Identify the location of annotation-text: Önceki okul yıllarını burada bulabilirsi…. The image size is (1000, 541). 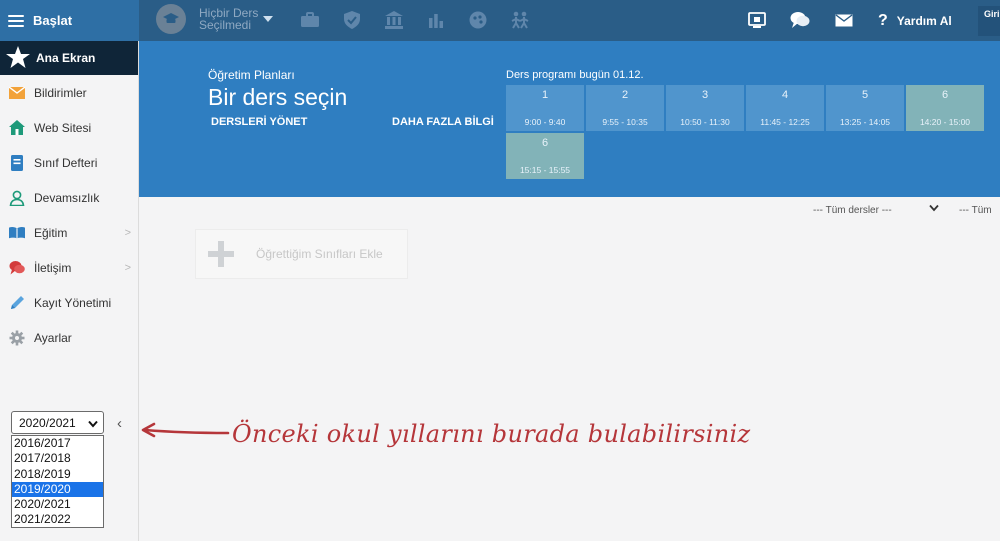
(491, 434).